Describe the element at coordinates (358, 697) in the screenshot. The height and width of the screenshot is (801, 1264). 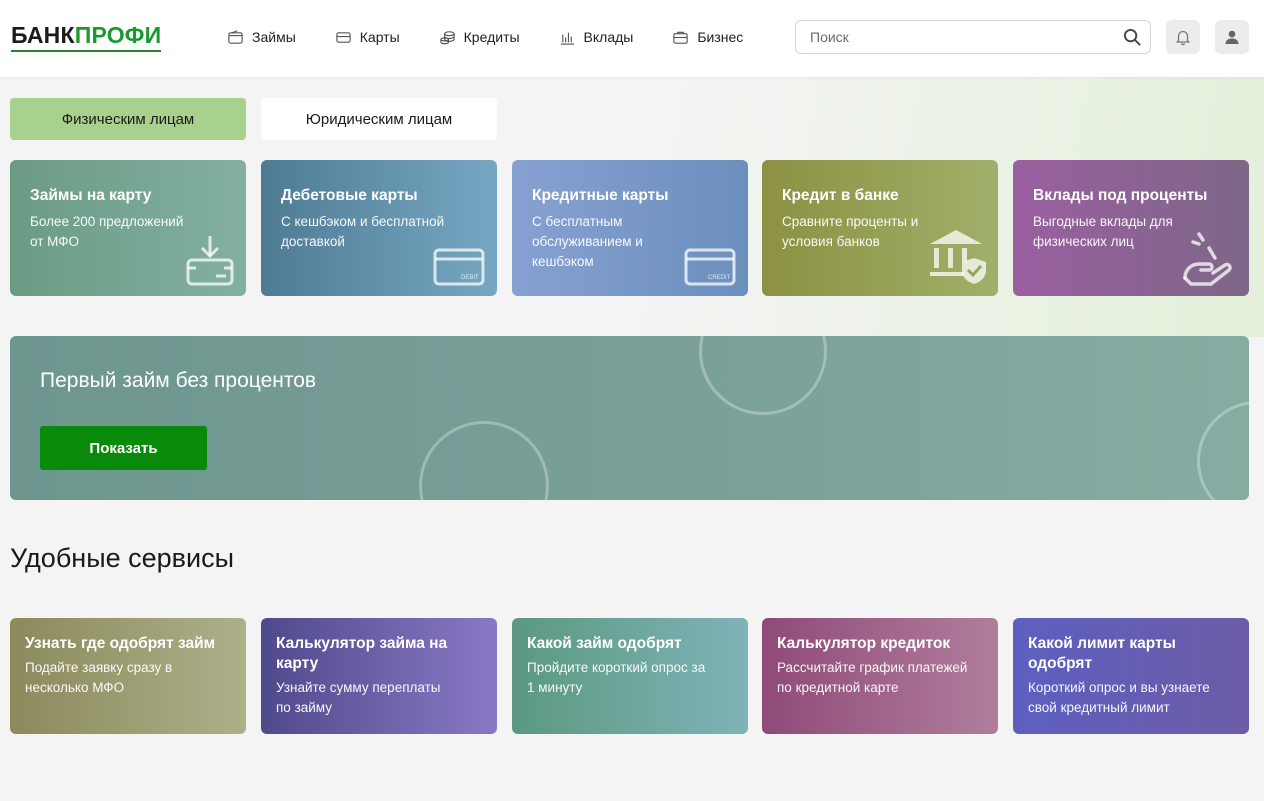
I see `card-description: Узнайте сумму переплаты по займу` at that location.